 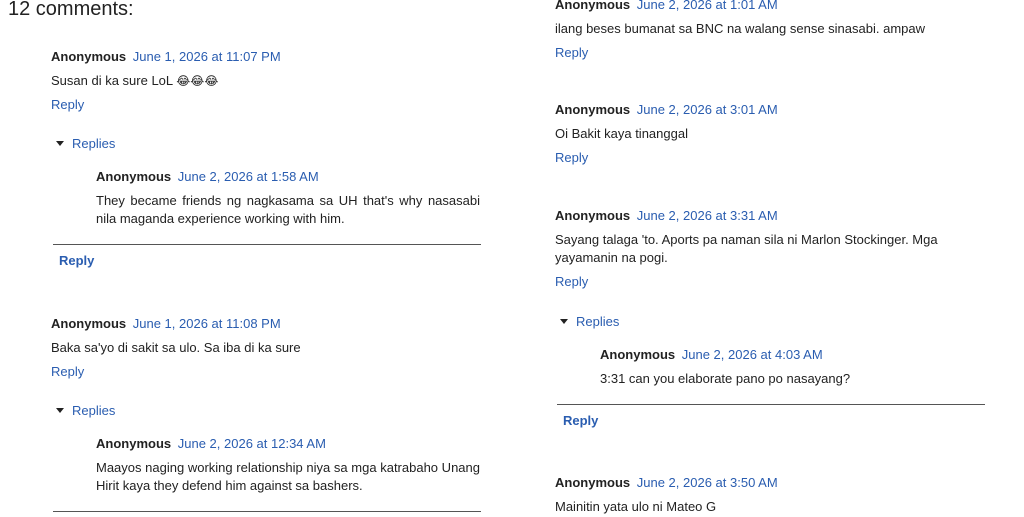 I want to click on laughing-emoji-icon: 😂😂😂, so click(x=197, y=81).